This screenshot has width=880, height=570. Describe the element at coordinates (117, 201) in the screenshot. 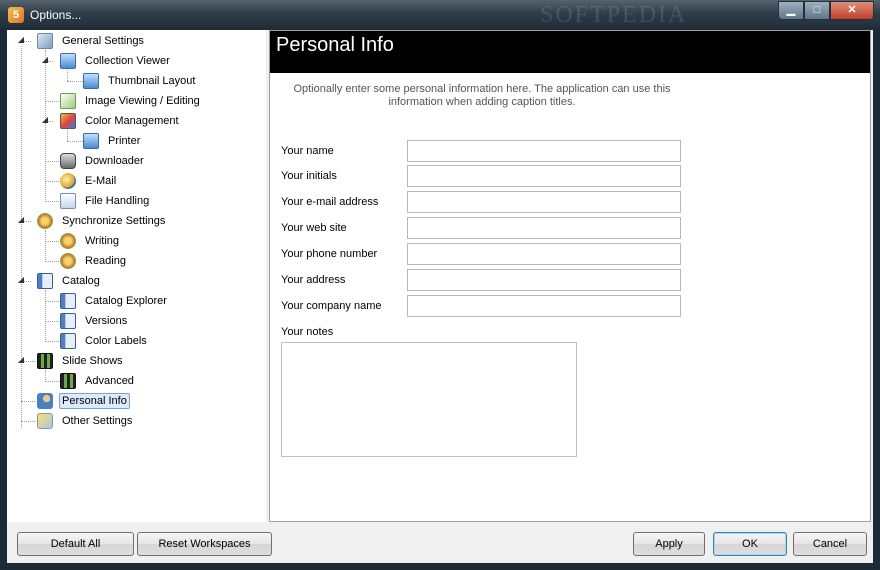

I see `tree-item-label: File Handling` at that location.